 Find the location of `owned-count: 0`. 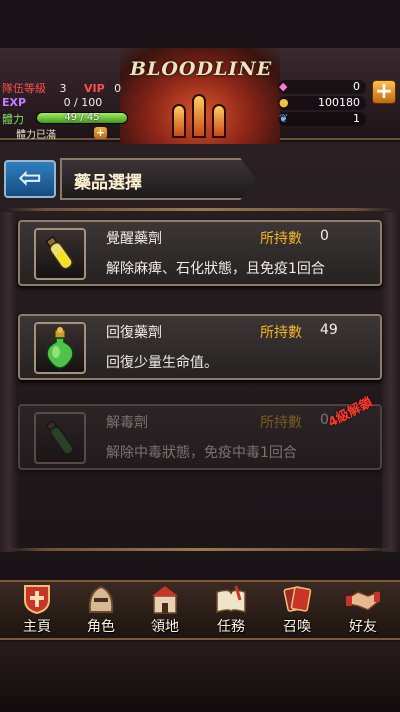

owned-count: 0 is located at coordinates (324, 236).